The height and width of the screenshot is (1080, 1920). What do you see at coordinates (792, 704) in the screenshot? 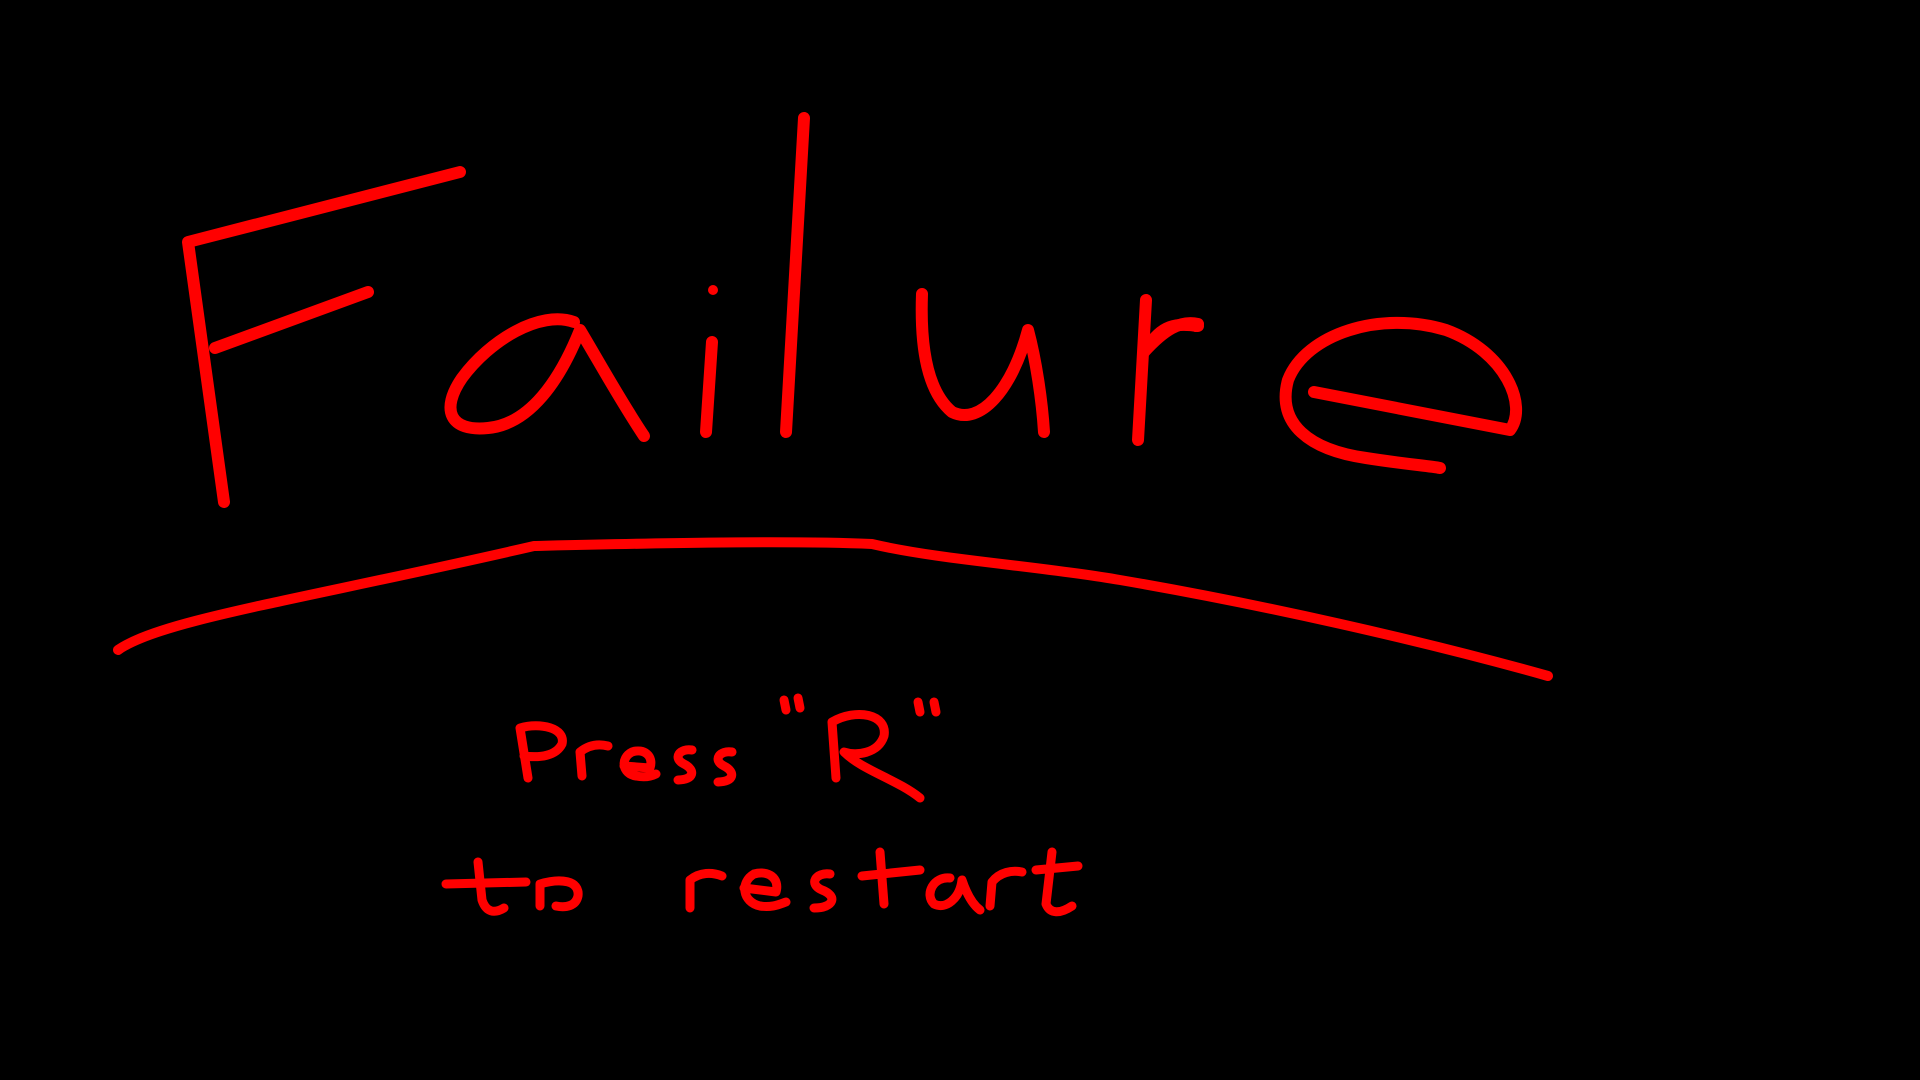
I see `quote-left` at bounding box center [792, 704].